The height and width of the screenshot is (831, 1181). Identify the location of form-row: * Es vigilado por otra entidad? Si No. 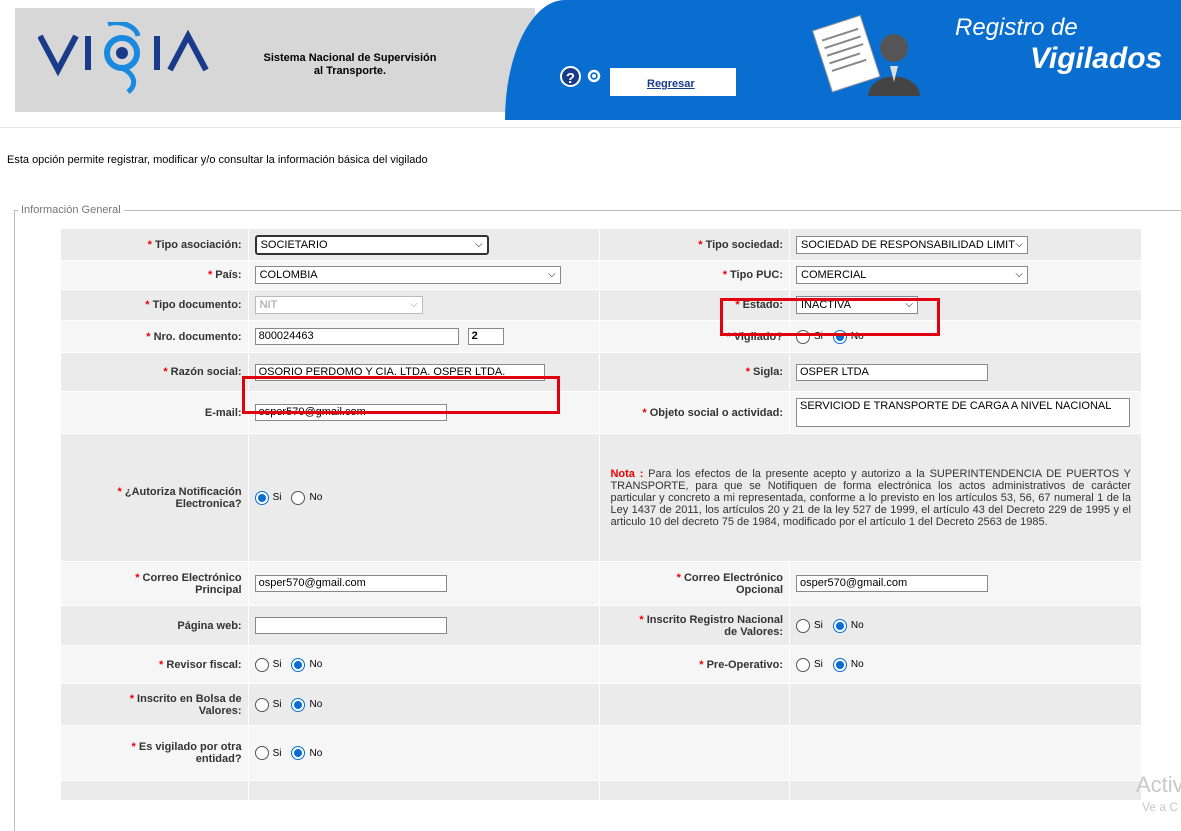
(601, 753).